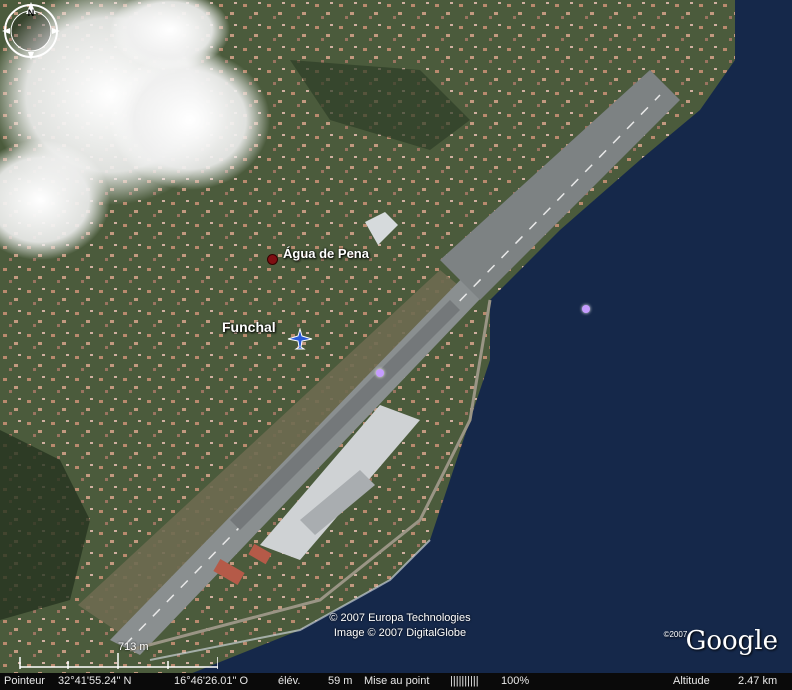 This screenshot has width=792, height=690. What do you see at coordinates (249, 327) in the screenshot?
I see `city-label-funchal: Funchal` at bounding box center [249, 327].